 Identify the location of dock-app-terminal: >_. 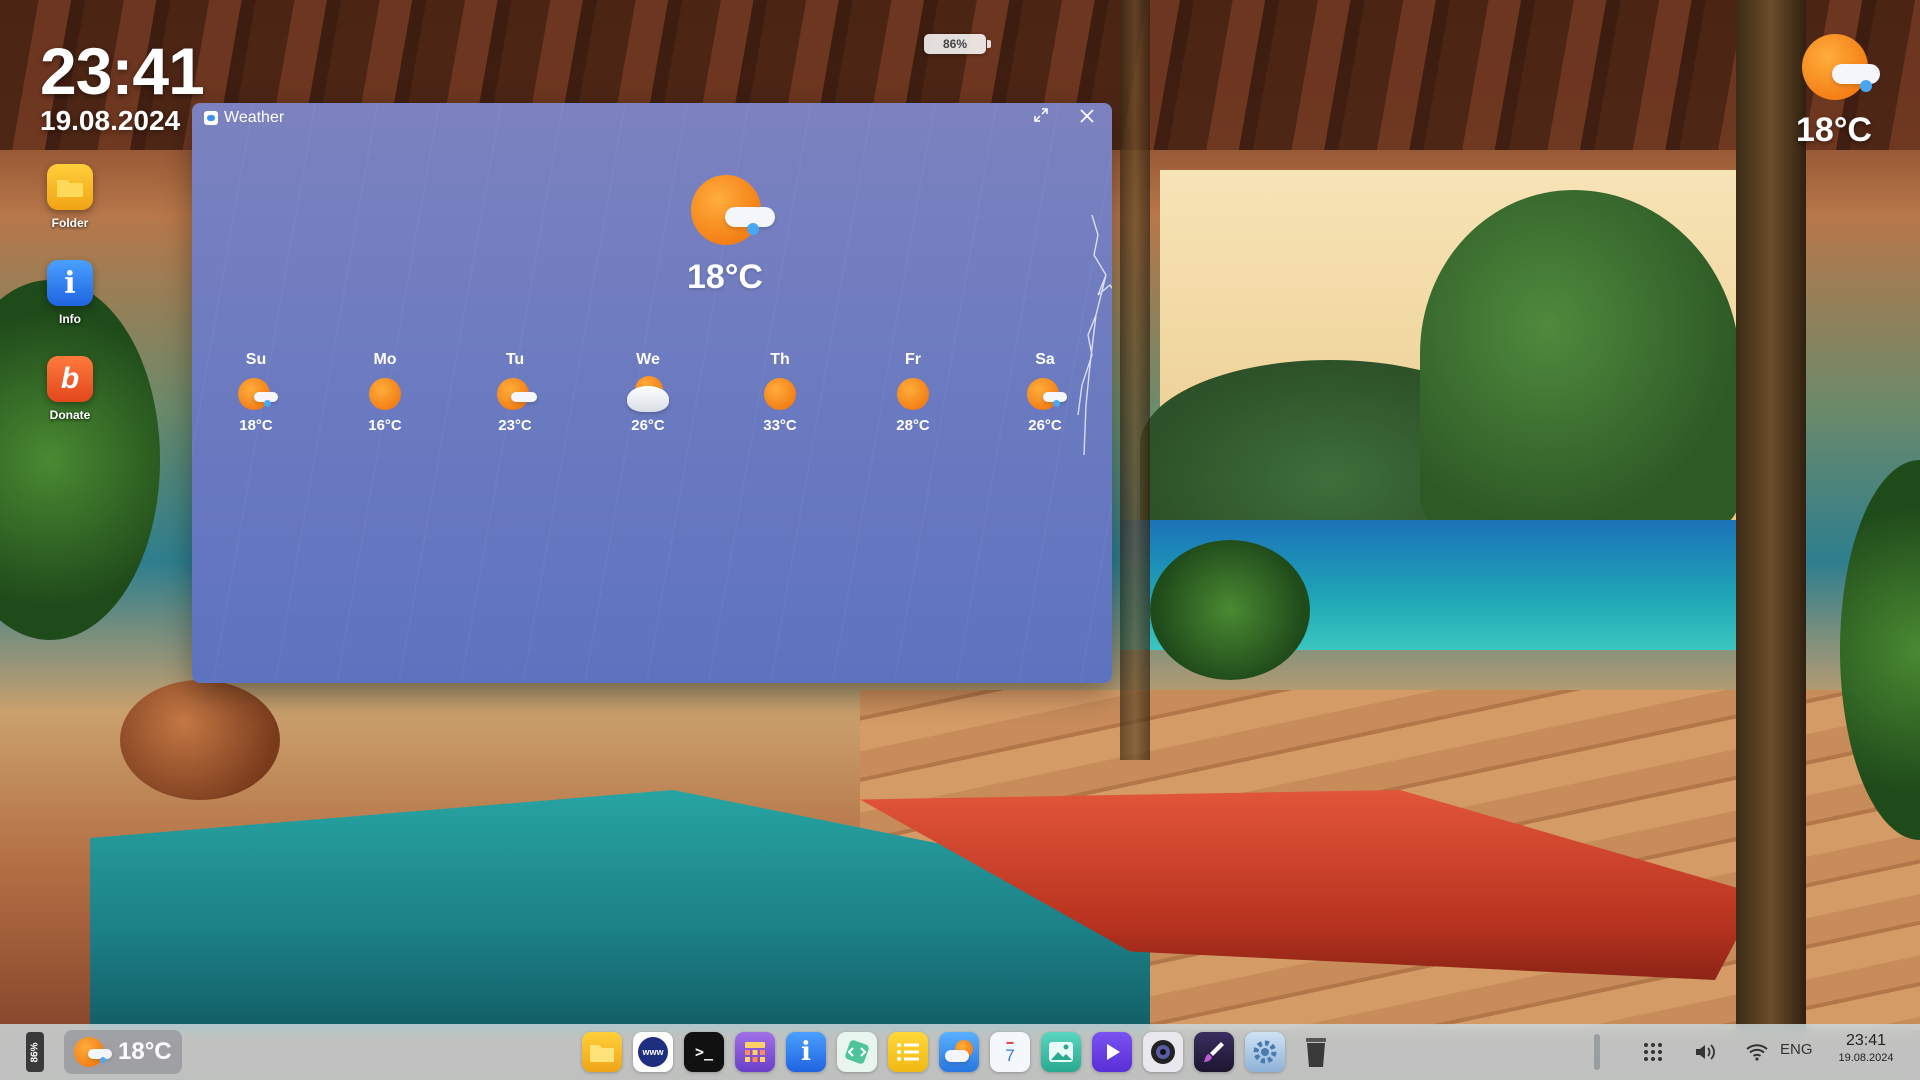
(704, 1052).